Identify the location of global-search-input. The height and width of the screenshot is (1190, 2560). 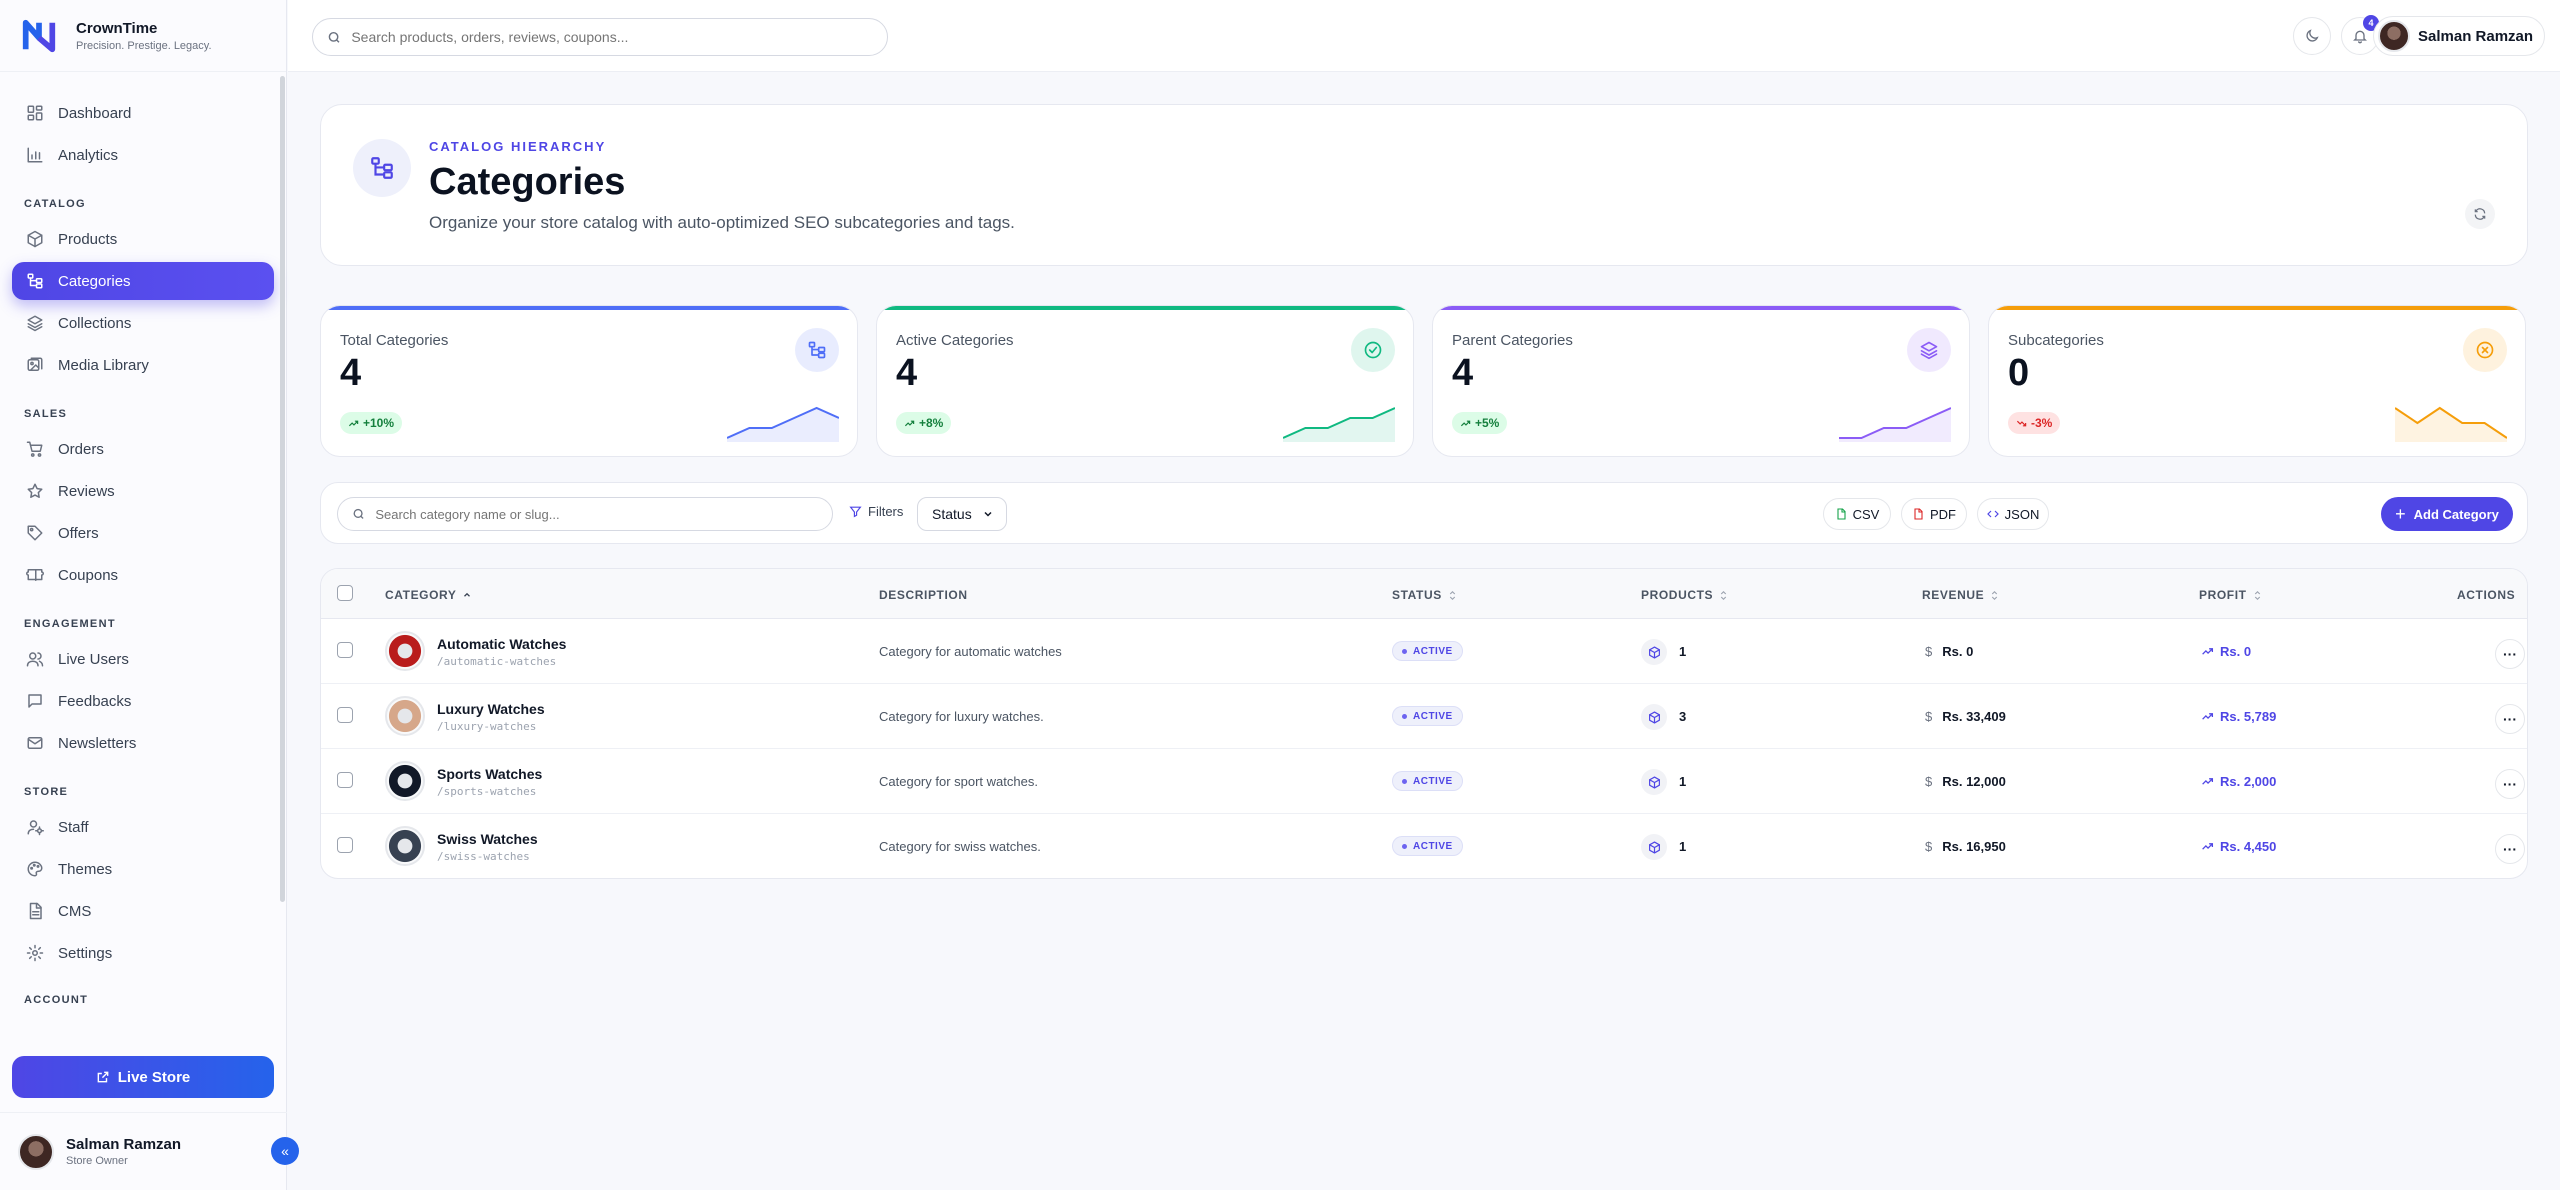
(619, 37).